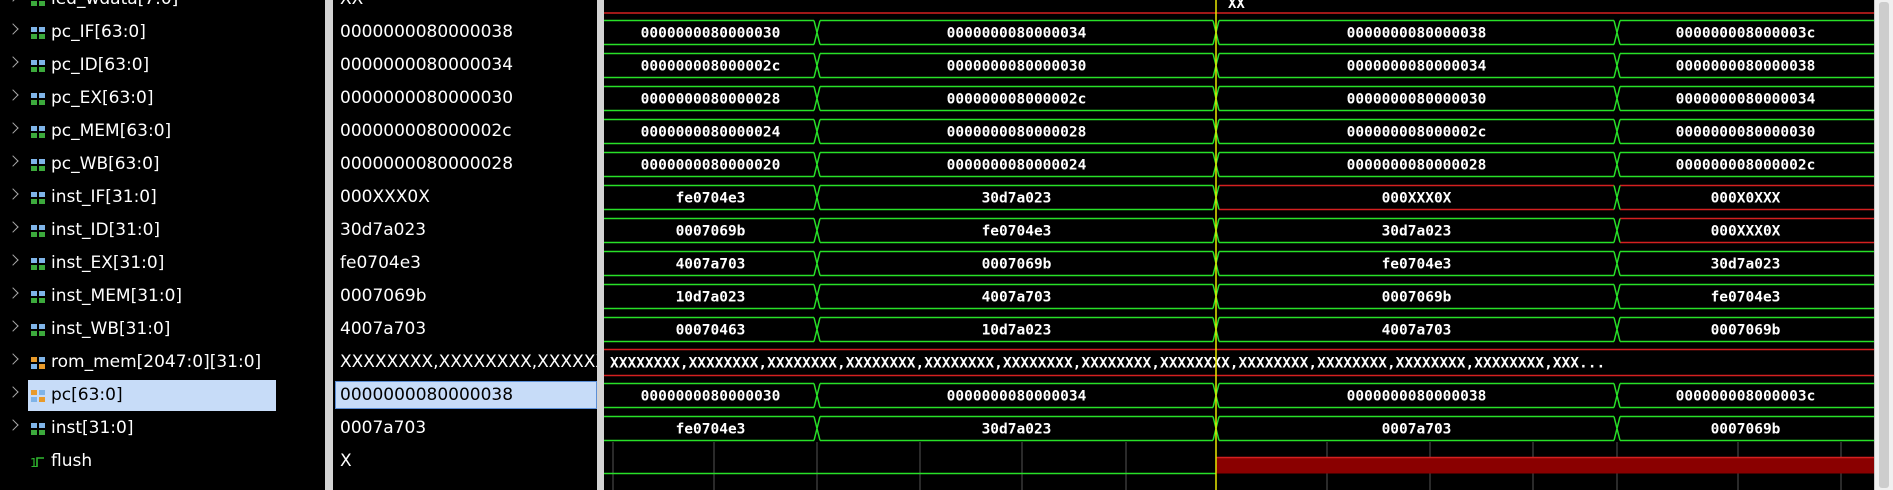  What do you see at coordinates (108, 263) in the screenshot?
I see `signal-name: inst_EX[31:0]` at bounding box center [108, 263].